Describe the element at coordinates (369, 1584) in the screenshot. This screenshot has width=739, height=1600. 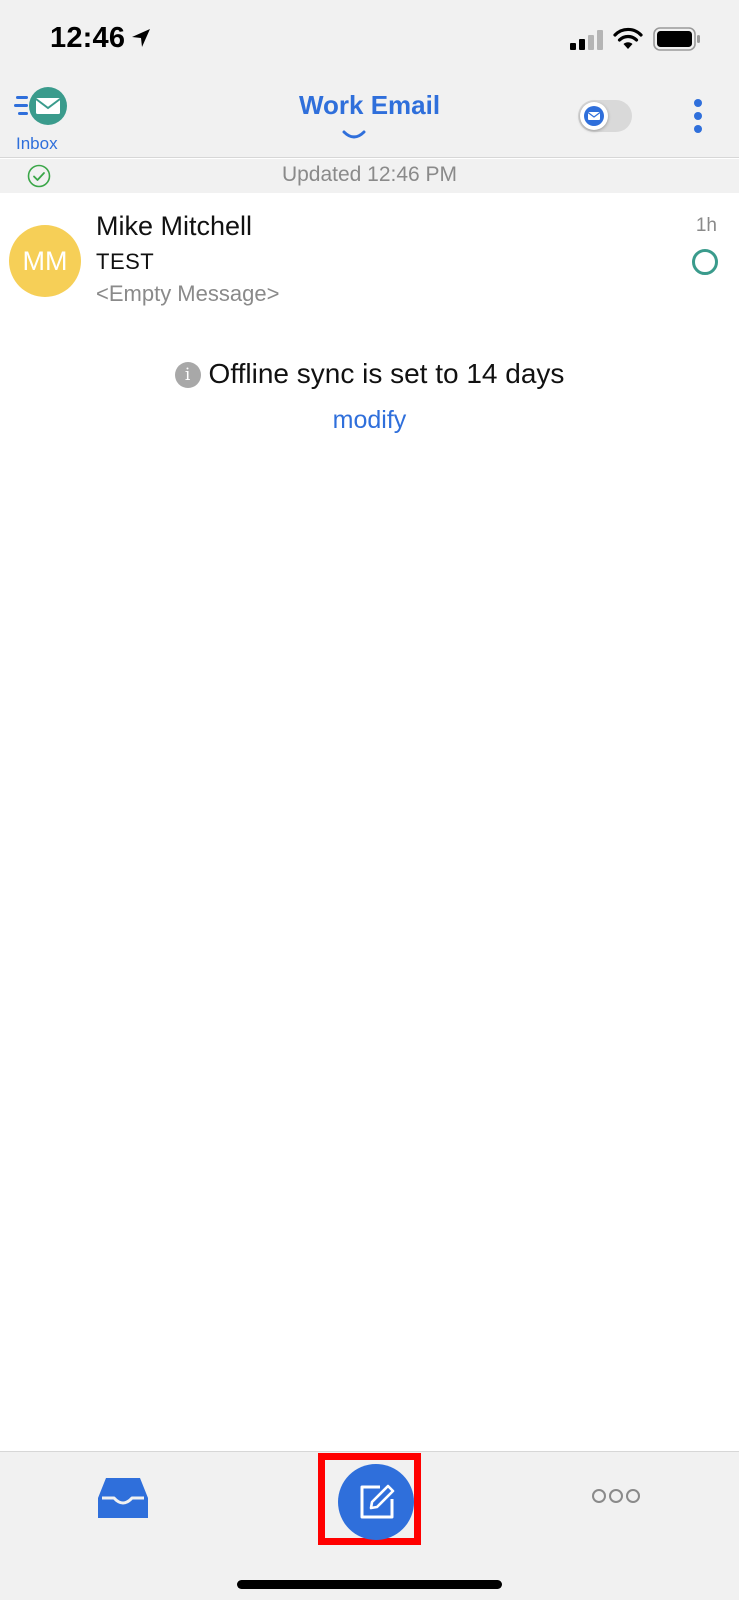
I see `home-indicator` at that location.